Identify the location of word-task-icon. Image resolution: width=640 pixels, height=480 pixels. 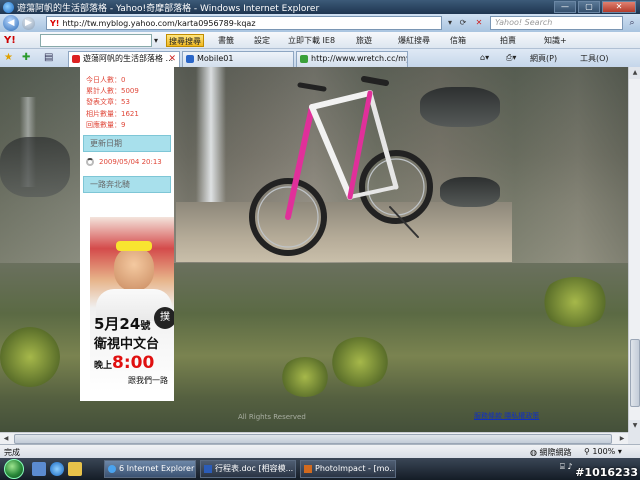
(208, 469).